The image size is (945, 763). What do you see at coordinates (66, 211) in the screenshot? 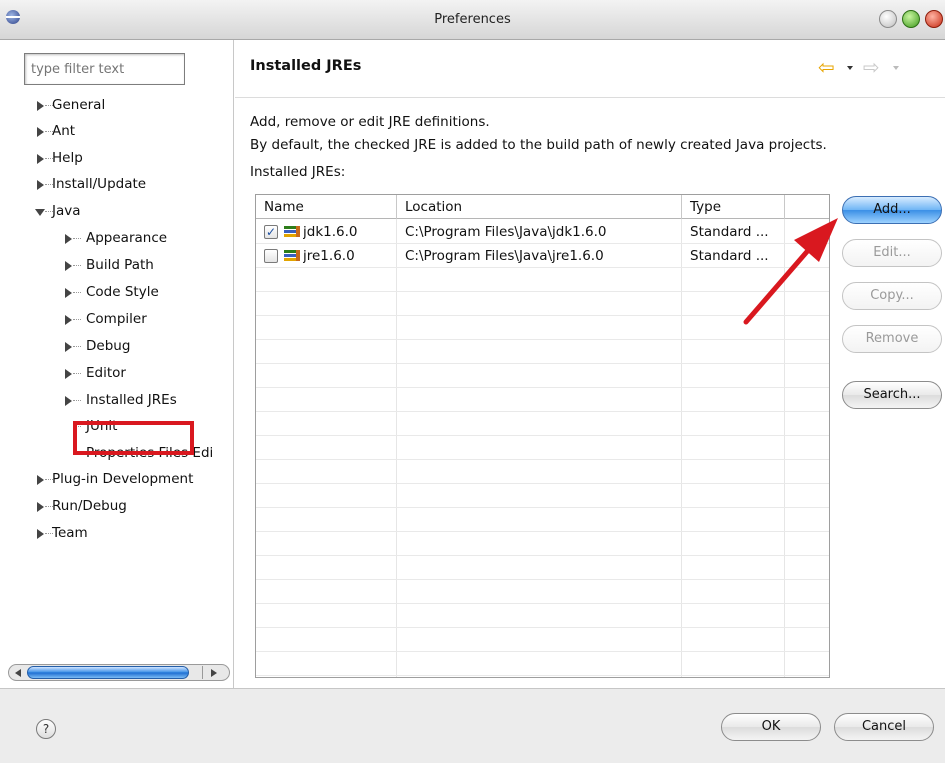
I see `tree-item-label: Java` at bounding box center [66, 211].